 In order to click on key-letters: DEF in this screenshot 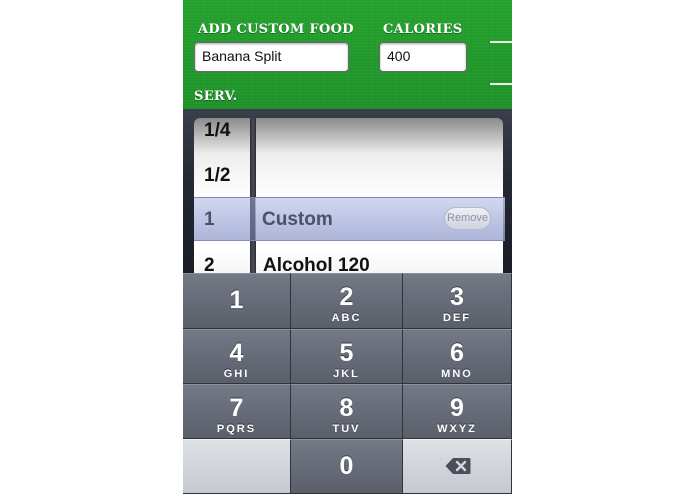, I will do `click(457, 318)`.